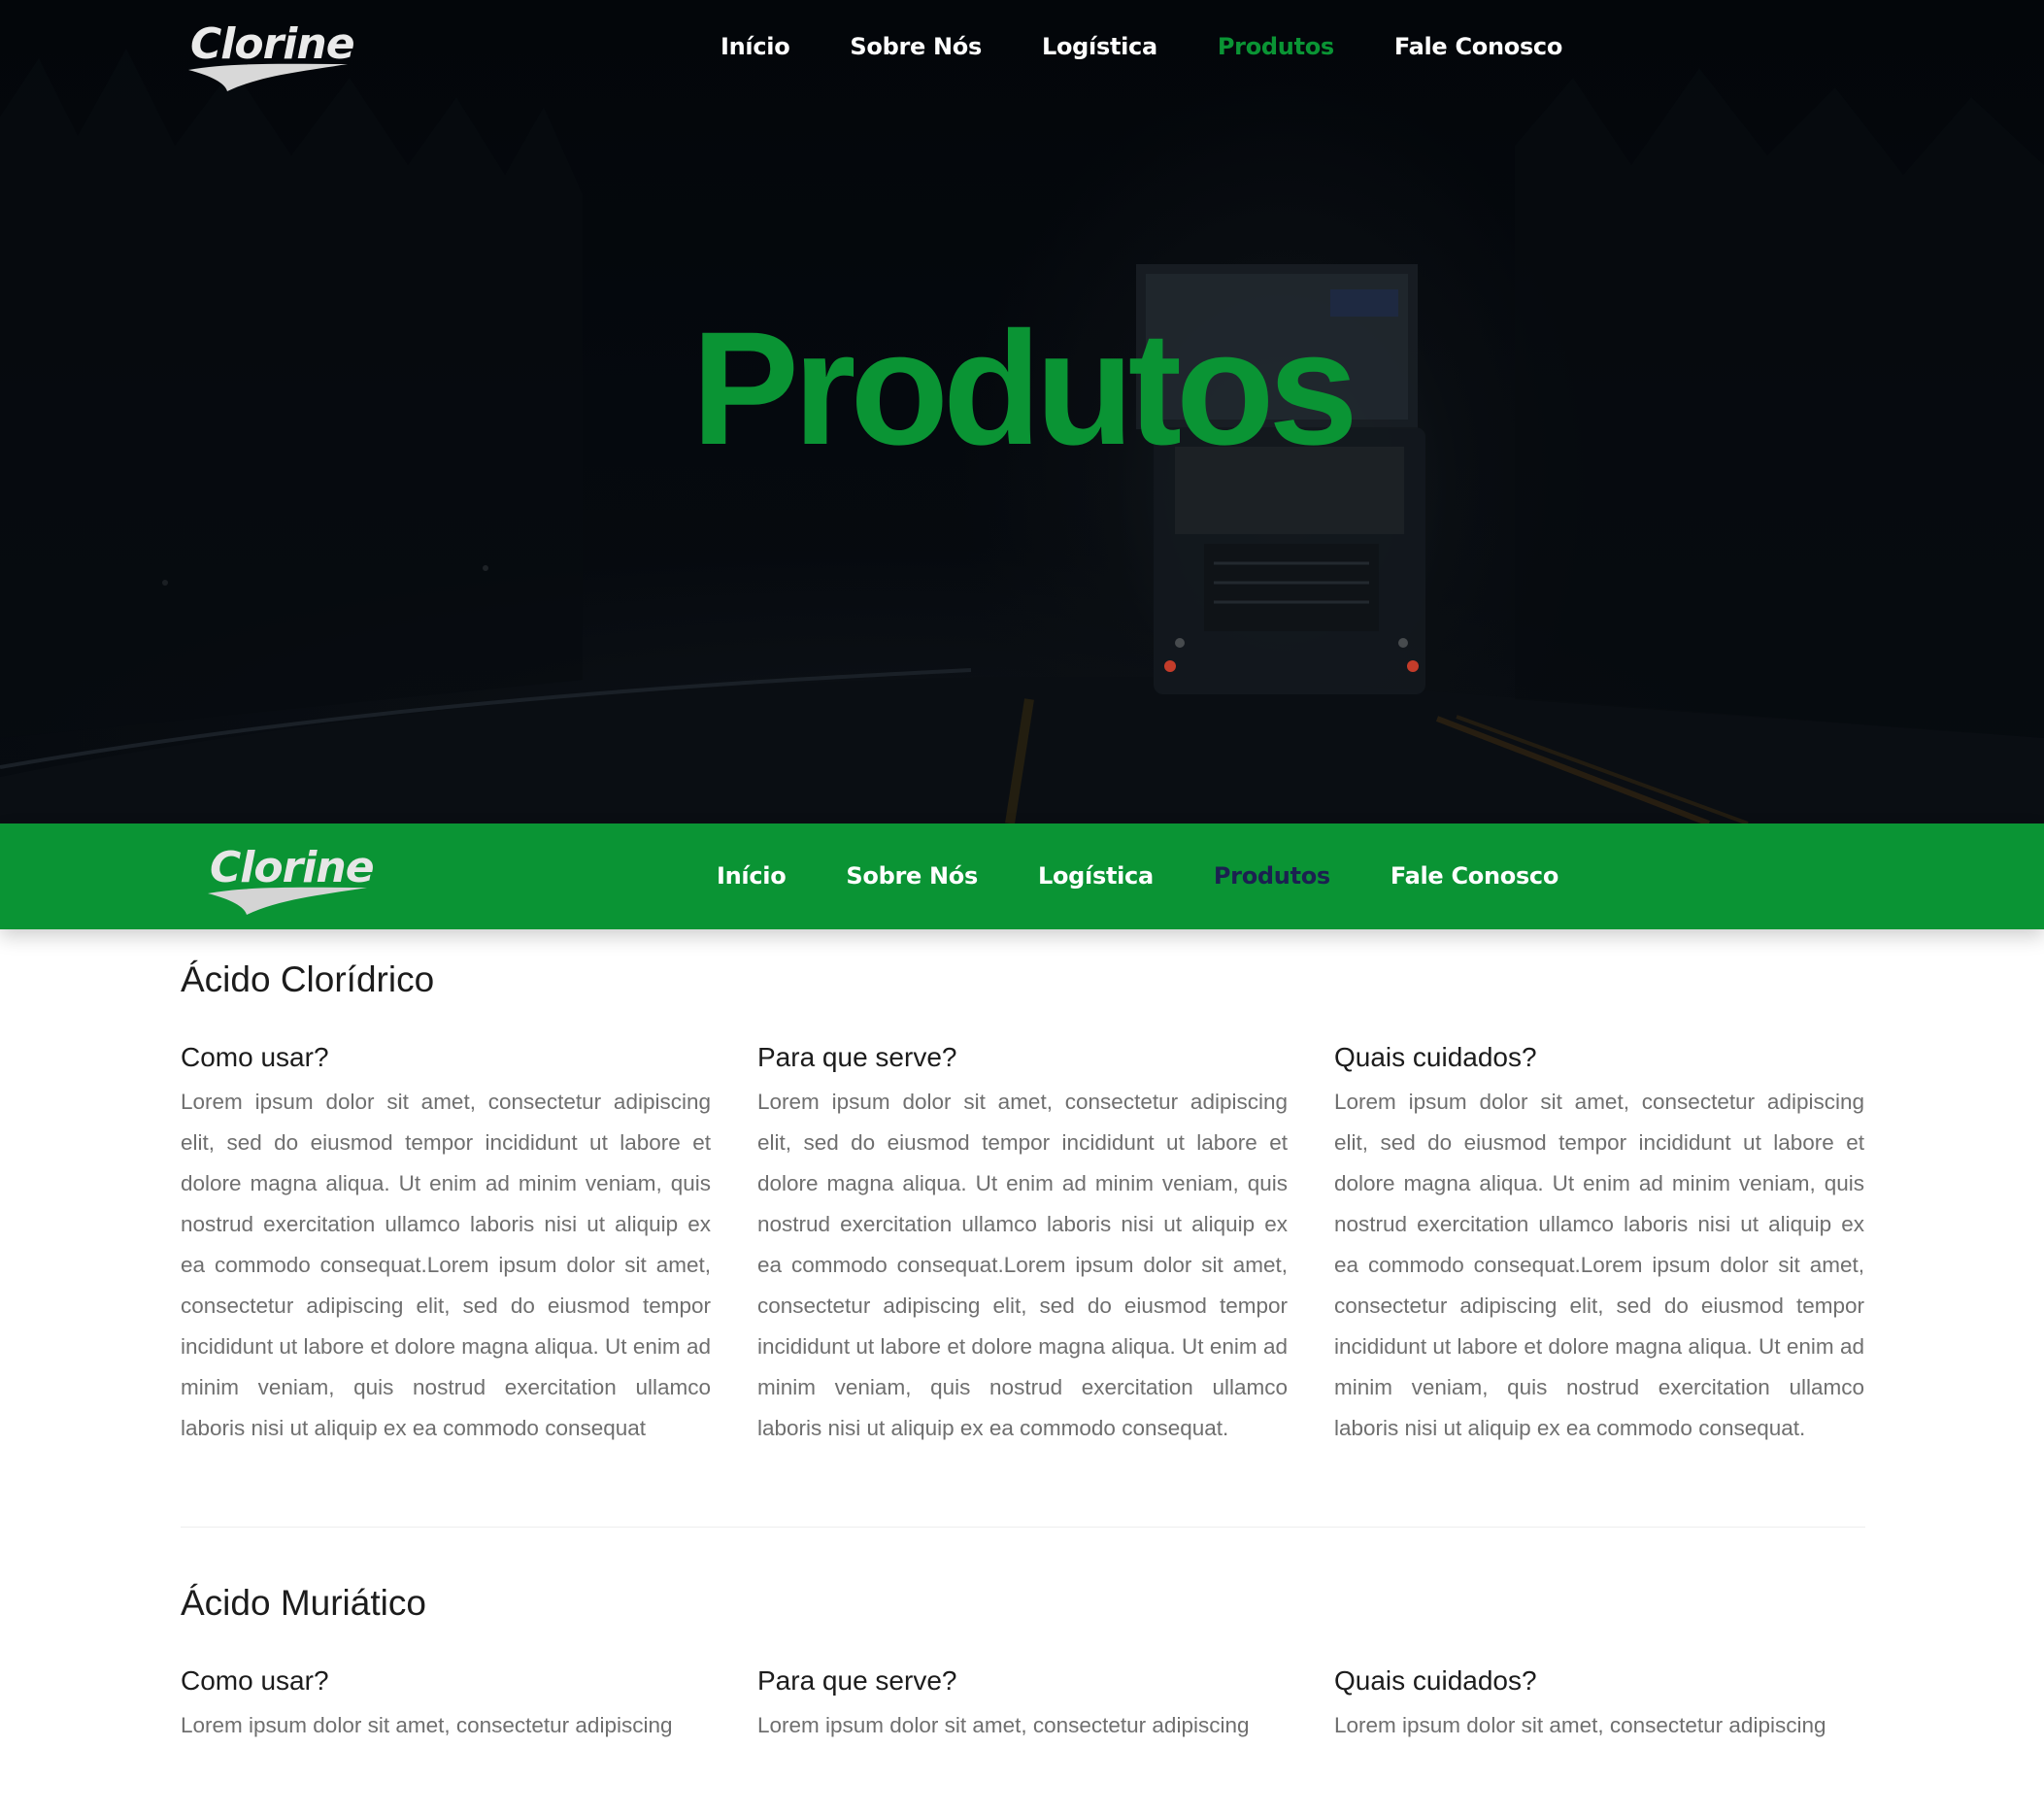 The height and width of the screenshot is (1815, 2044). Describe the element at coordinates (308, 979) in the screenshot. I see `product-title: Ácido Clorídrico` at that location.